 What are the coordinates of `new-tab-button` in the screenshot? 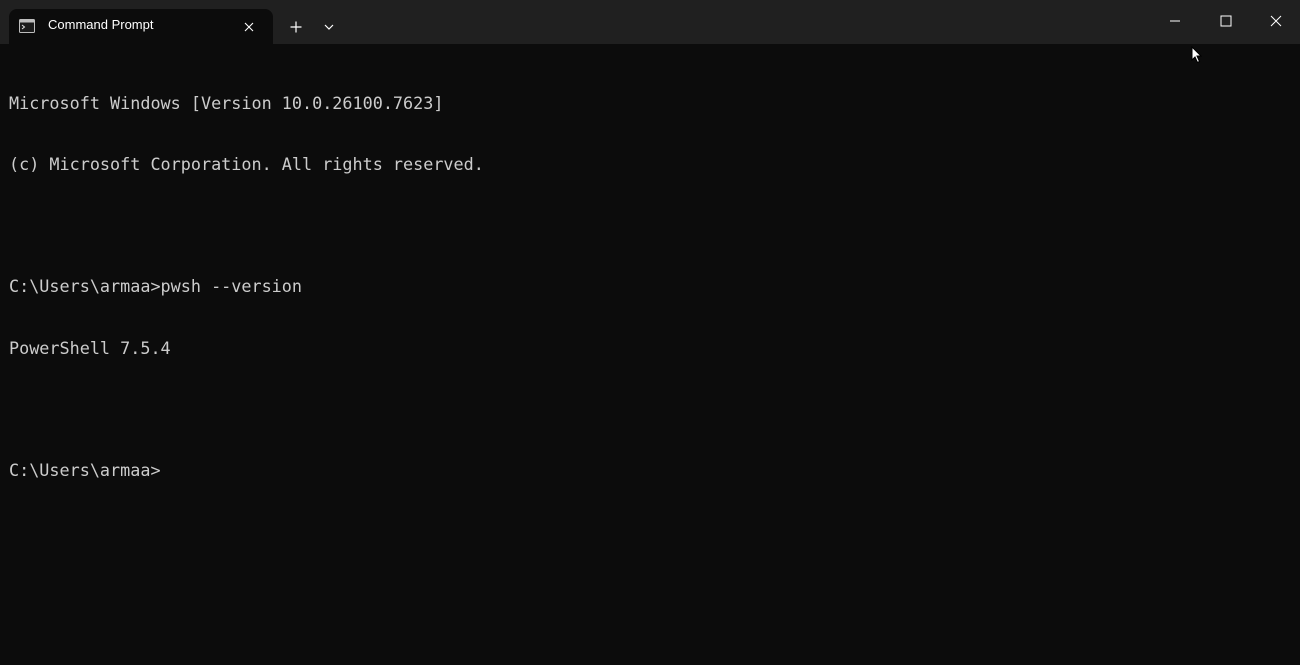 It's located at (296, 27).